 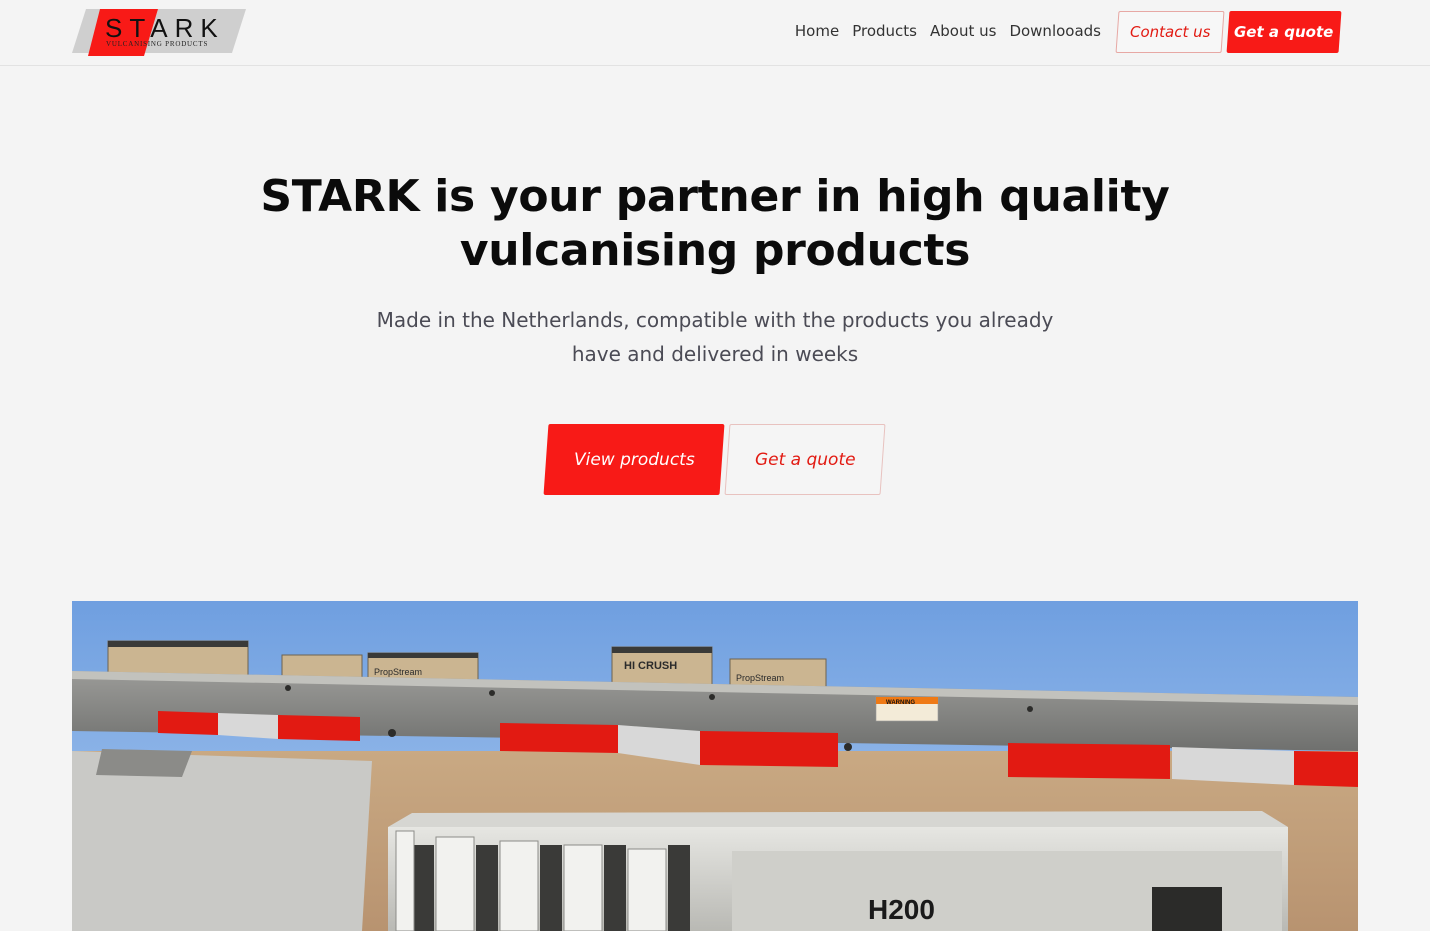 I want to click on hero-get-quote-button: Get a quote, so click(x=805, y=459).